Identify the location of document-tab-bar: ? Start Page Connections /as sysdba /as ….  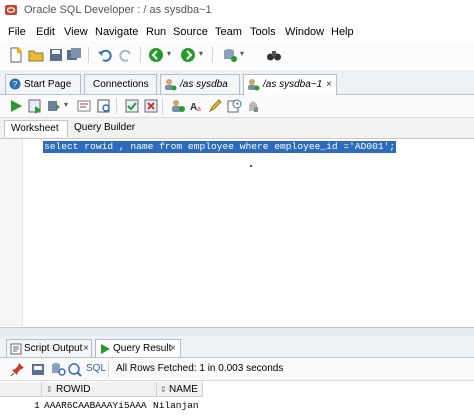
(237, 82).